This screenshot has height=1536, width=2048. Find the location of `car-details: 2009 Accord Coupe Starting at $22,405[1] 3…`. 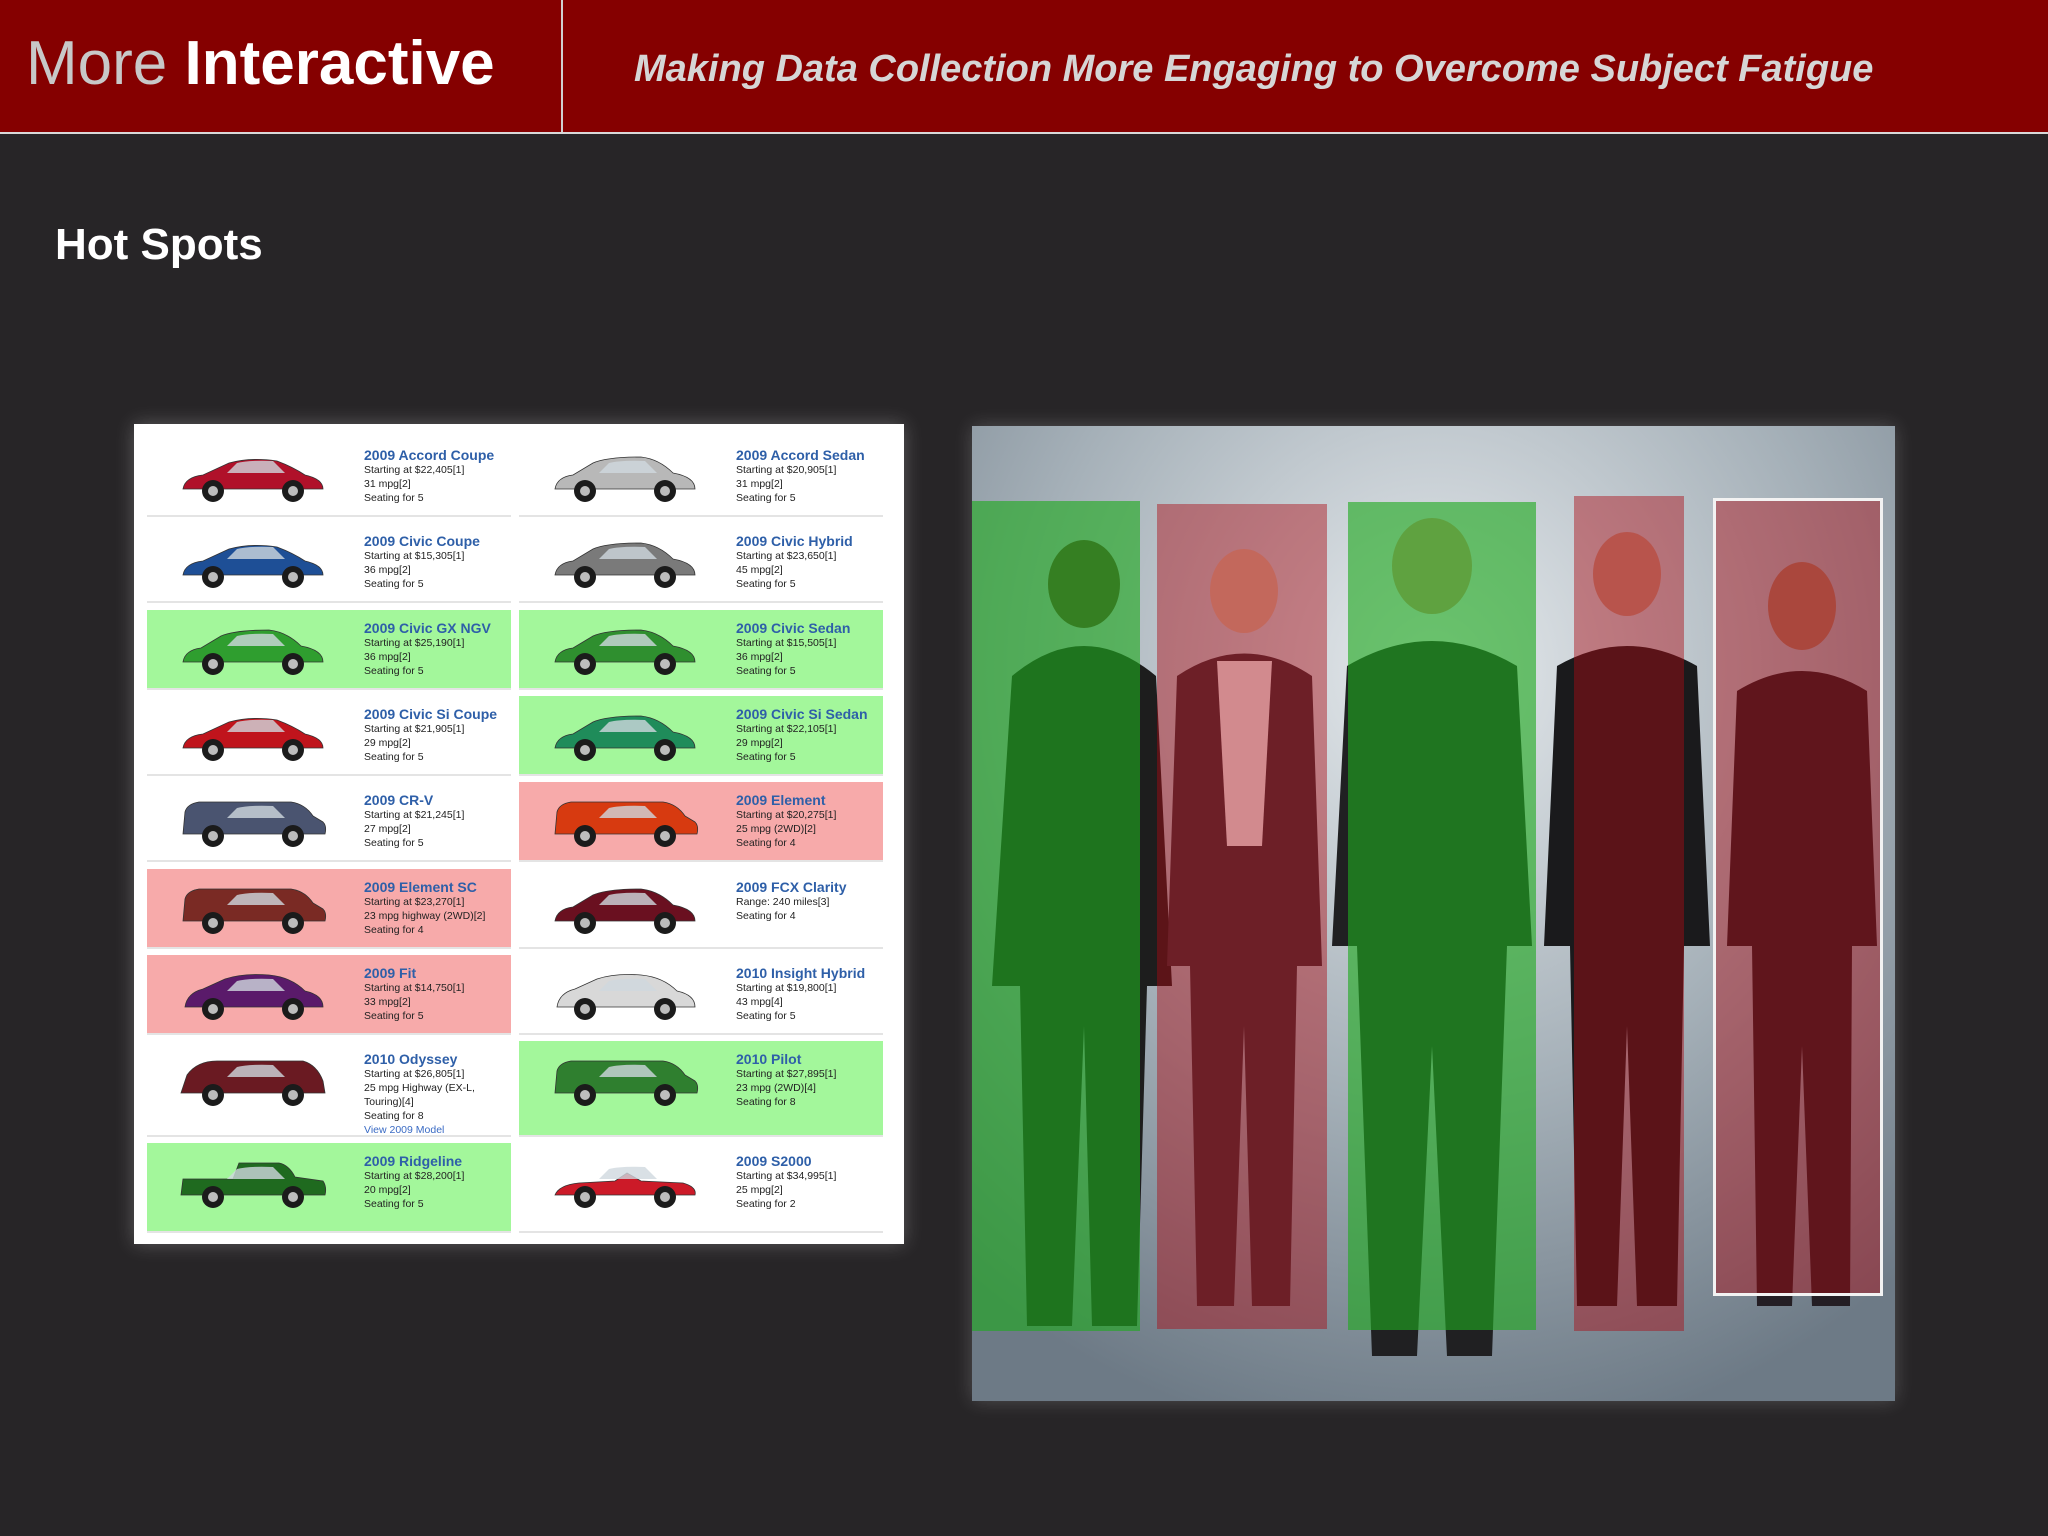

car-details: 2009 Accord Coupe Starting at $22,405[1] 3… is located at coordinates (429, 476).